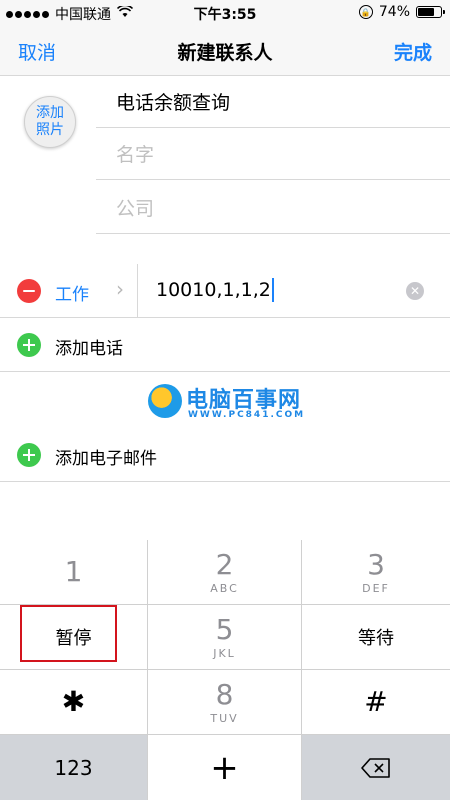  I want to click on hash-key: #, so click(376, 702).